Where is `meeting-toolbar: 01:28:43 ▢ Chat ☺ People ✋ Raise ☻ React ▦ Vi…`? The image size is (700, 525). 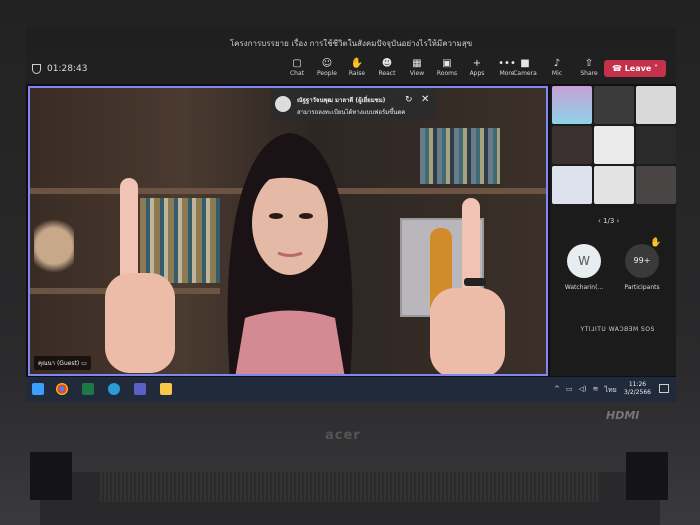
meeting-toolbar: 01:28:43 ▢ Chat ☺ People ✋ Raise ☻ React ▦ Vi… is located at coordinates (351, 69).